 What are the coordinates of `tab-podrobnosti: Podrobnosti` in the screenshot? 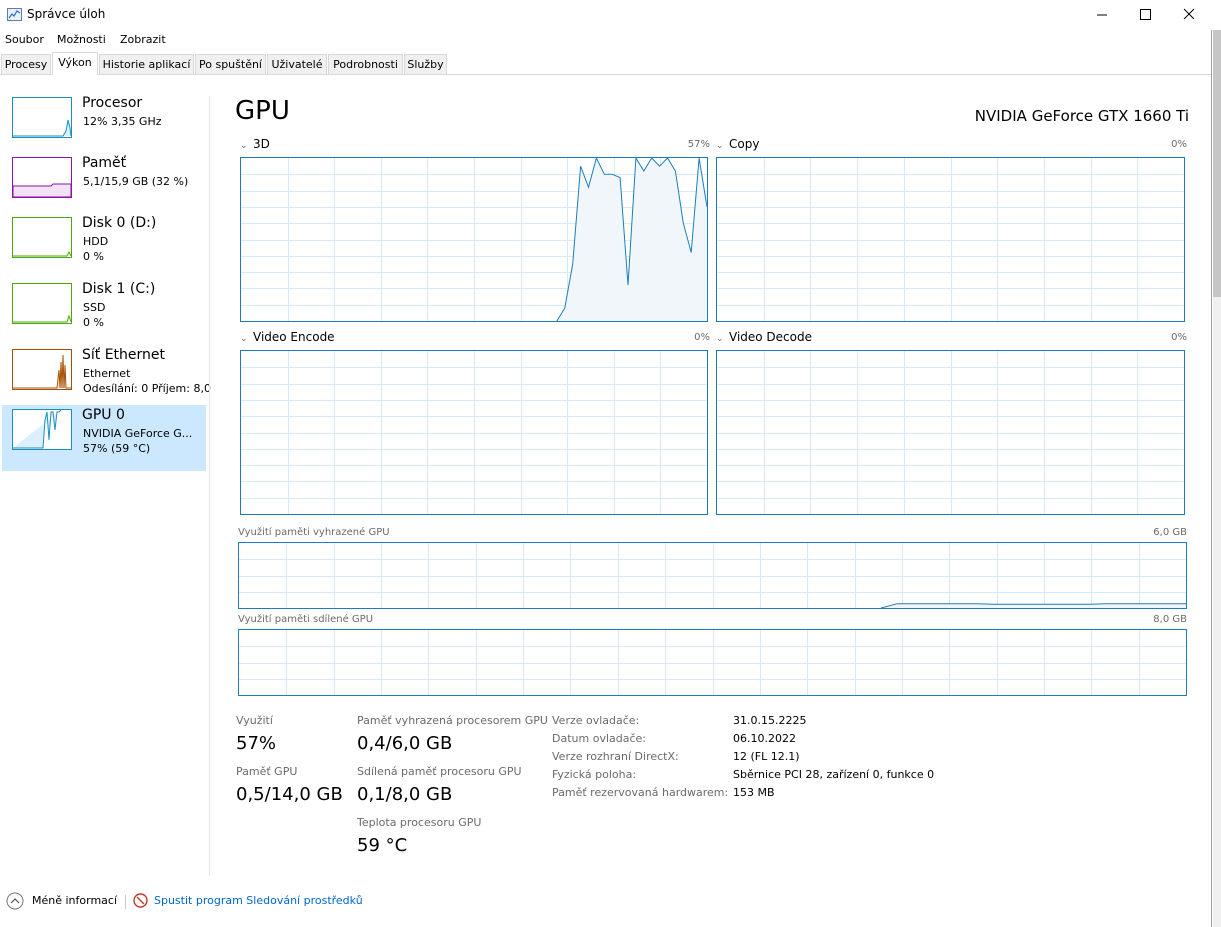 It's located at (365, 64).